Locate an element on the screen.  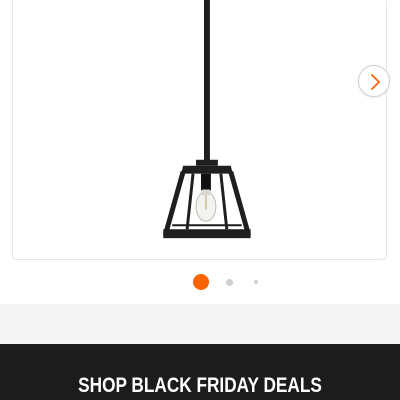
next-image-button is located at coordinates (374, 81).